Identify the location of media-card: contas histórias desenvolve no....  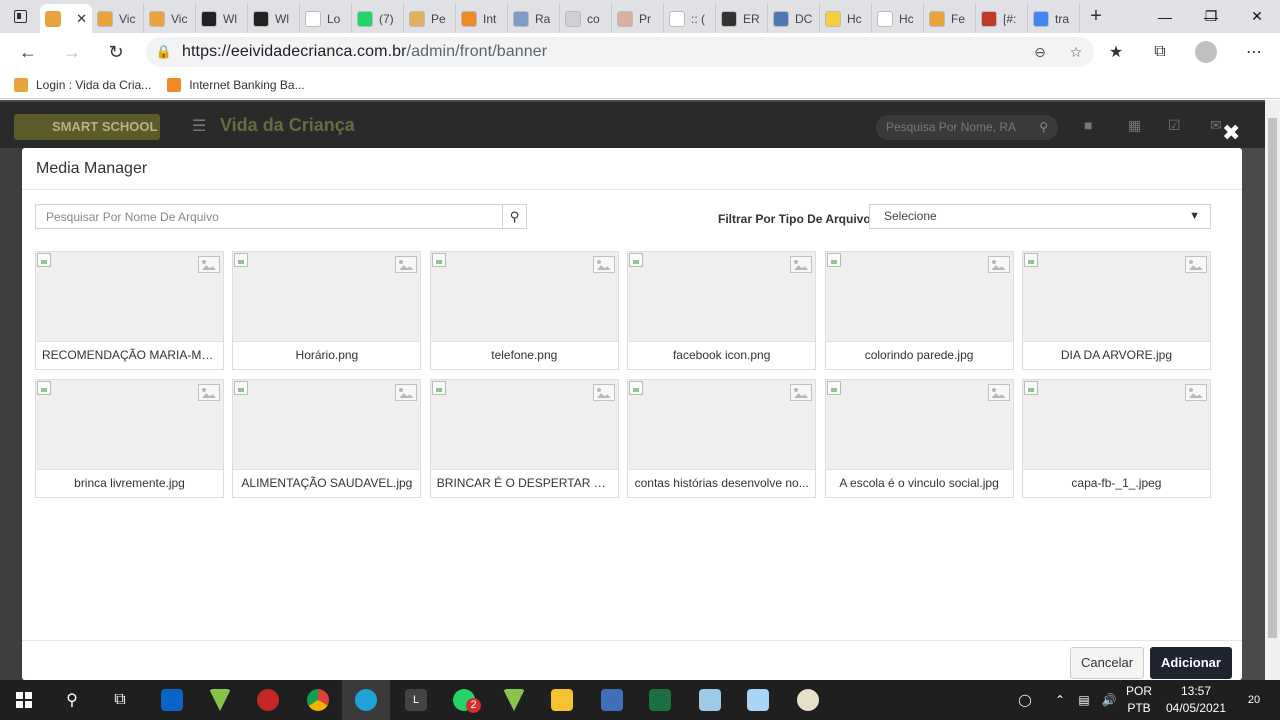
(722, 438).